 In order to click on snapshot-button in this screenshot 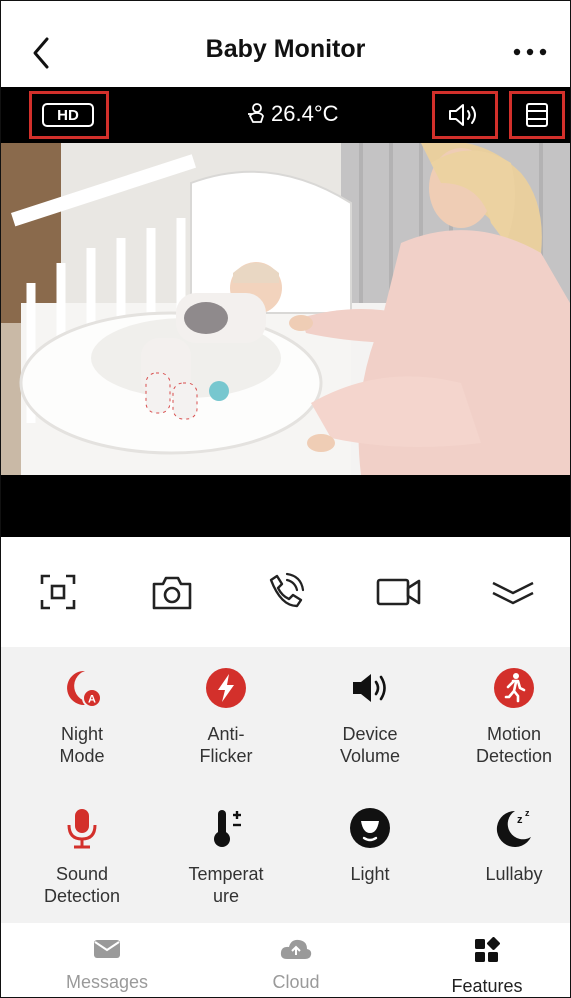, I will do `click(172, 592)`.